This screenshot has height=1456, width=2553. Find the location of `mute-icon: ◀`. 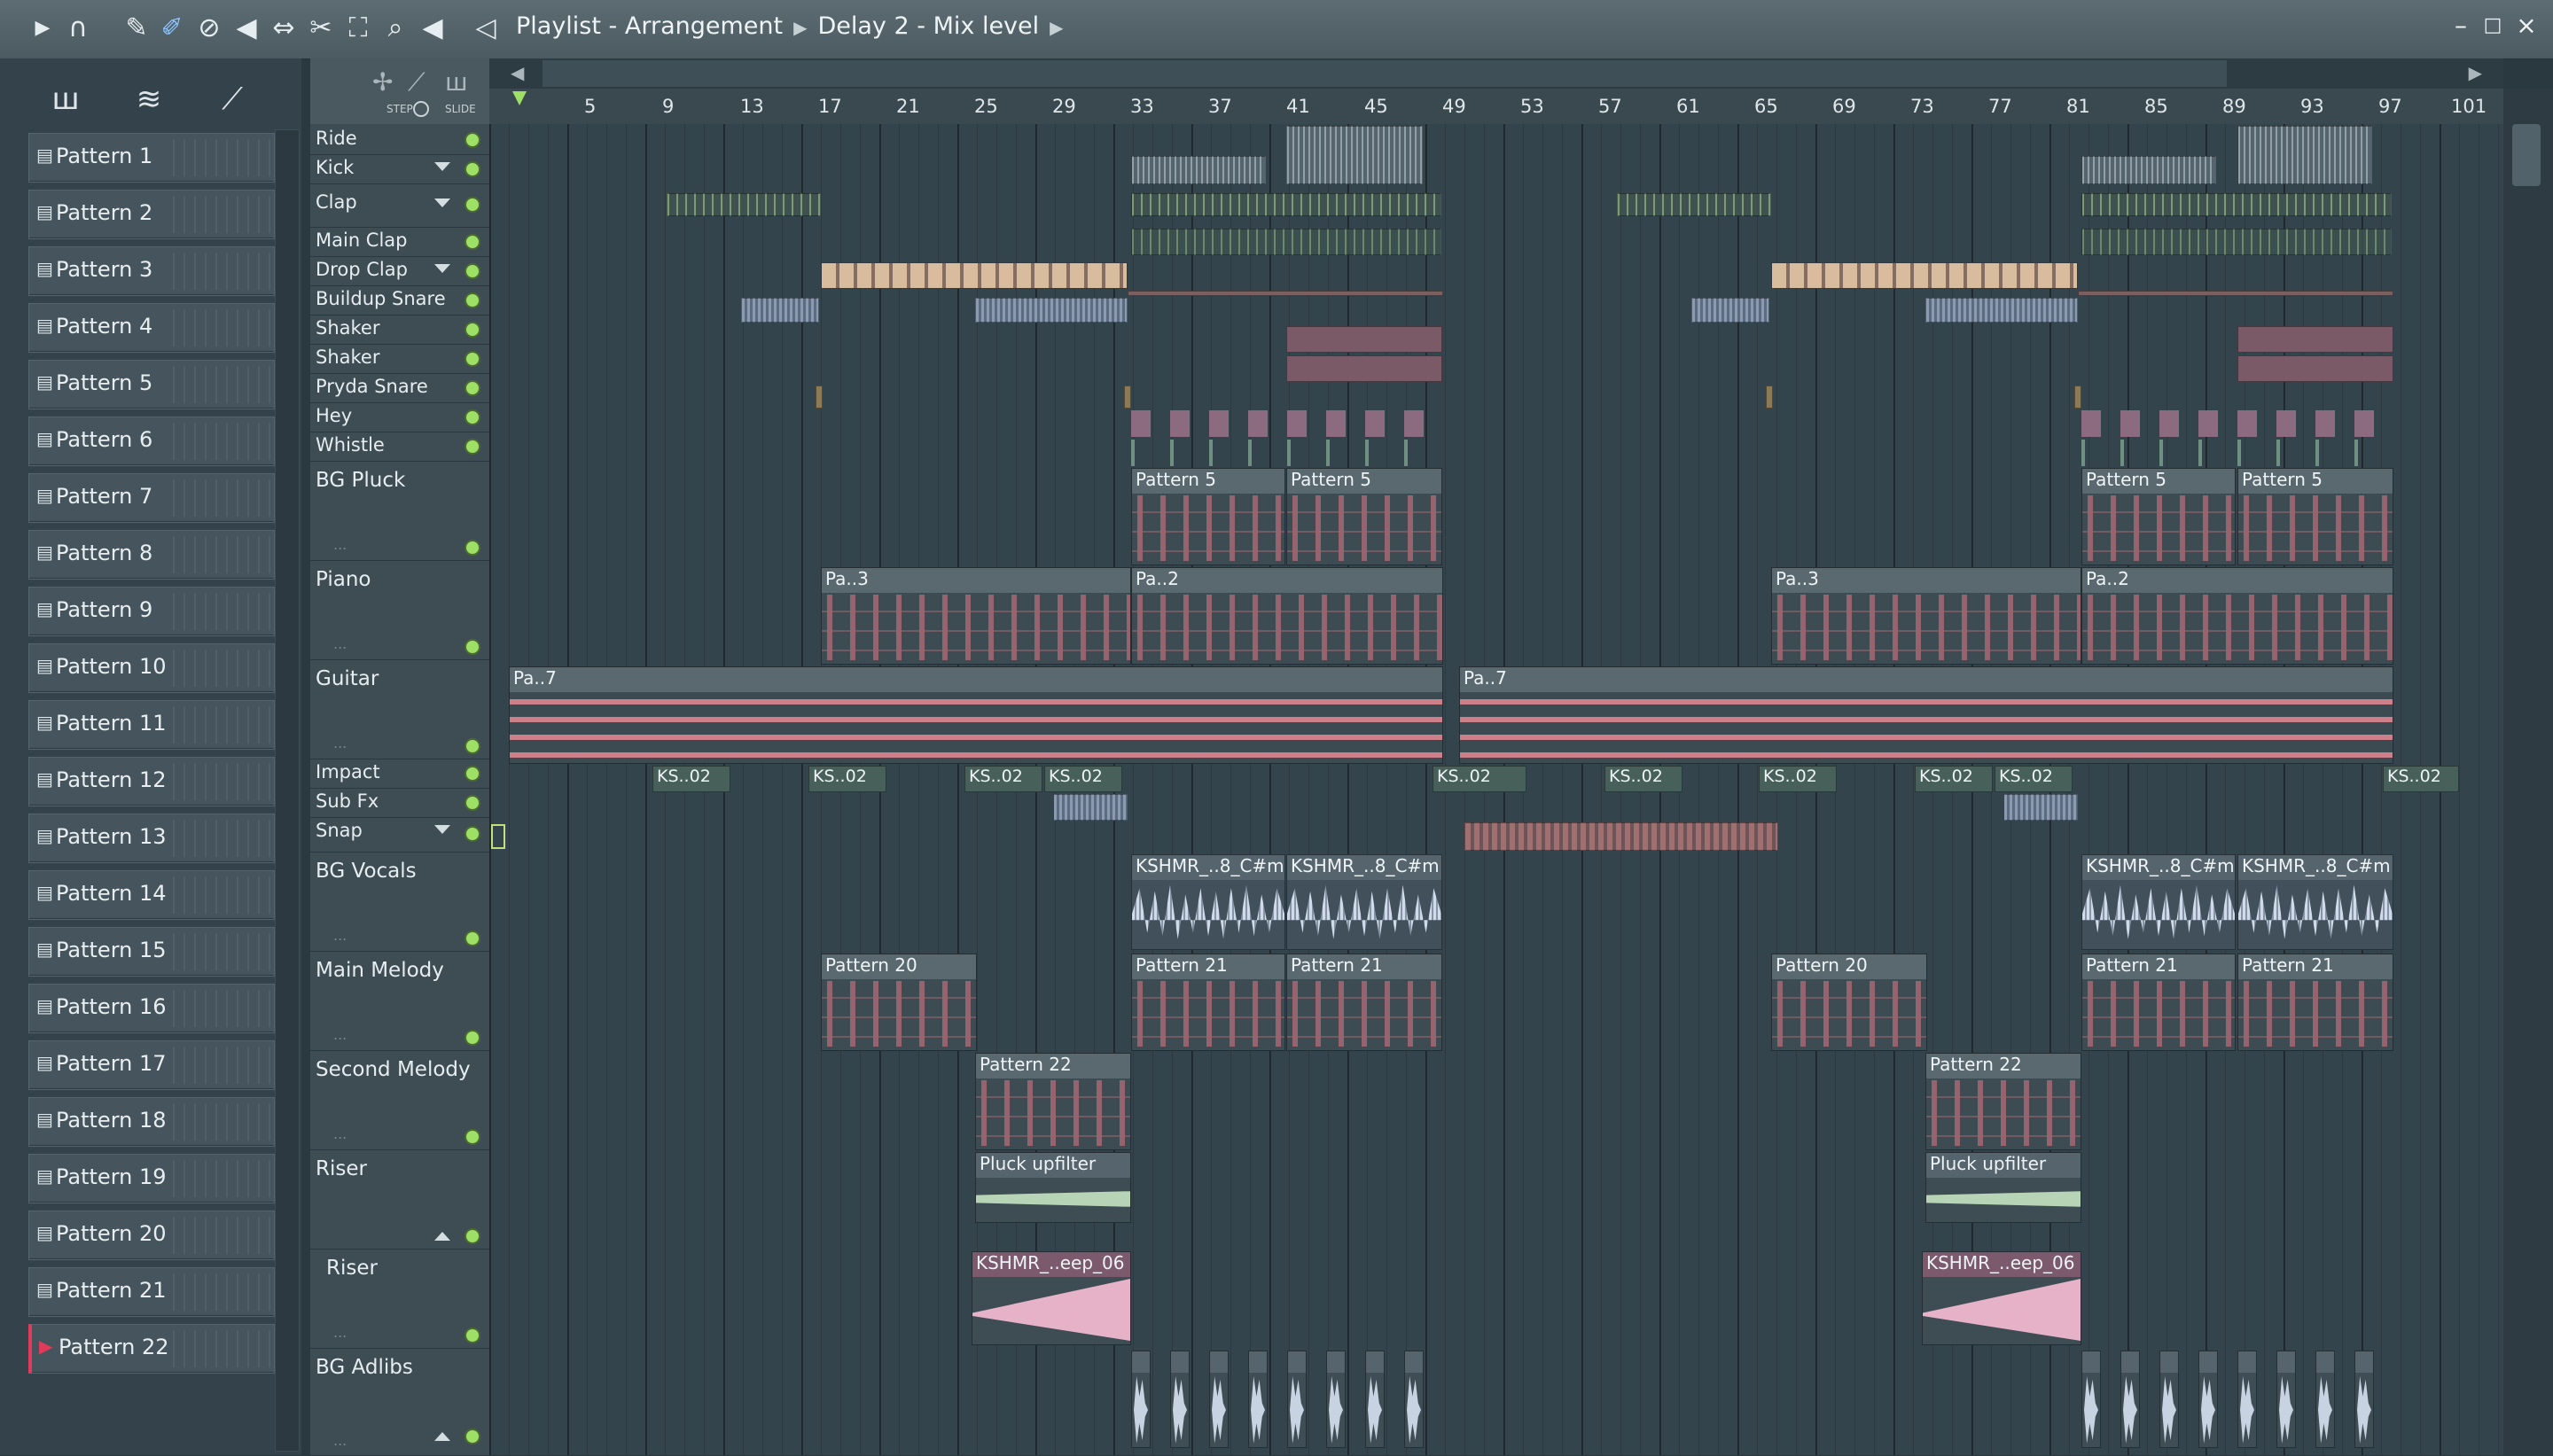

mute-icon: ◀ is located at coordinates (246, 28).